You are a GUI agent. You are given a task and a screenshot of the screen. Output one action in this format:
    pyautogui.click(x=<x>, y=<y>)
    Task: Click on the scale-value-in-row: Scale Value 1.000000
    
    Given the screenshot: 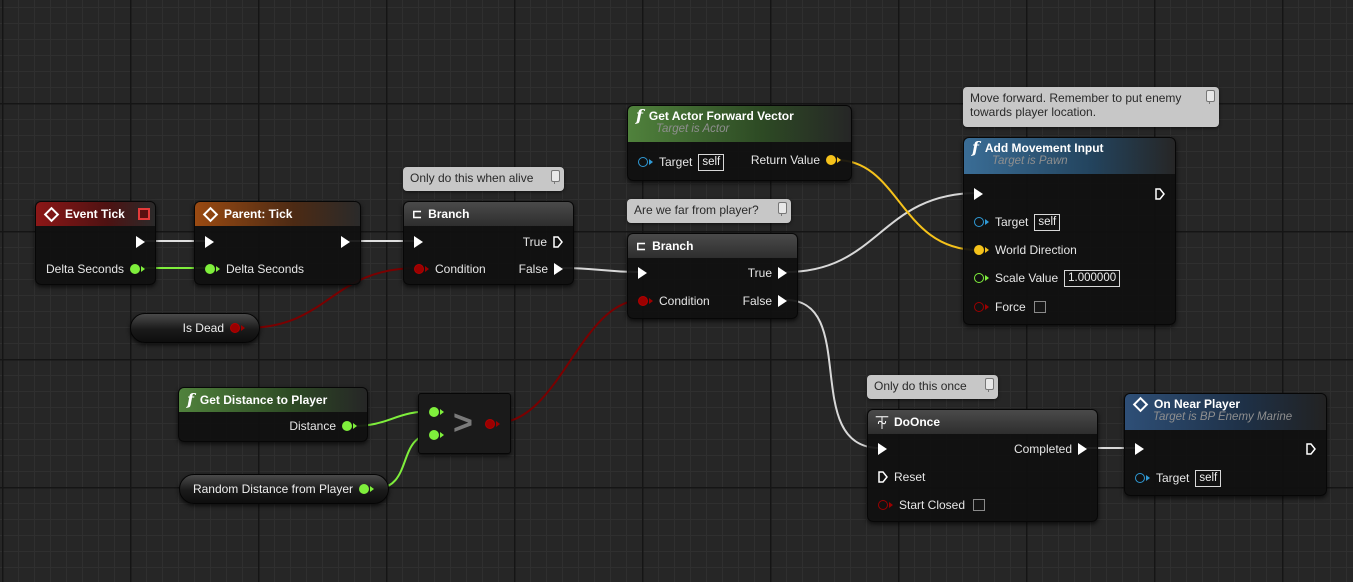 What is the action you would take?
    pyautogui.click(x=1047, y=278)
    